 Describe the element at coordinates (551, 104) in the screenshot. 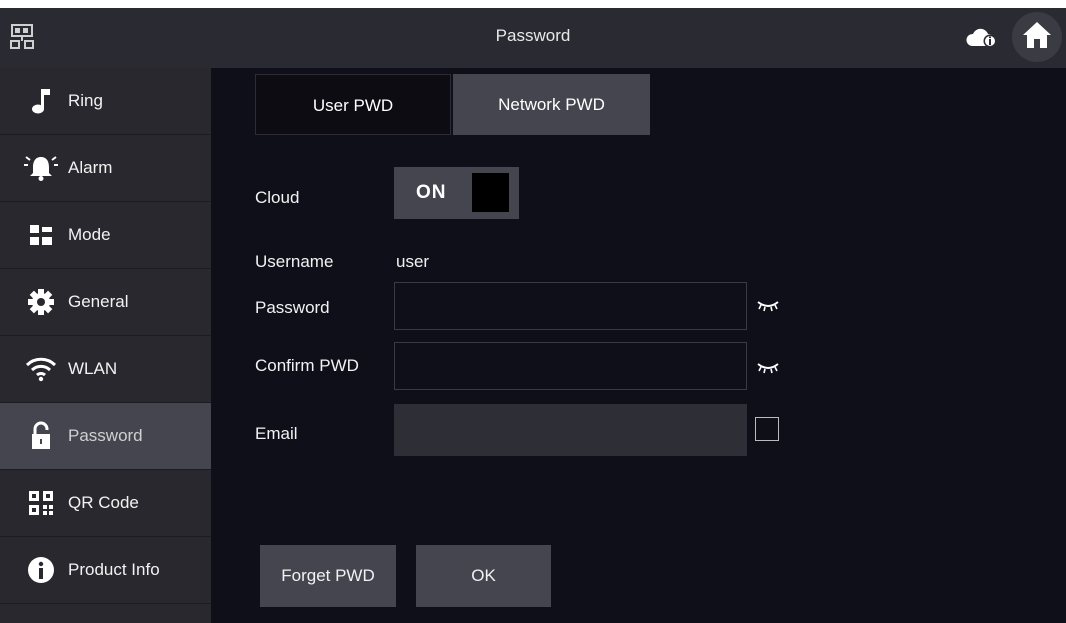

I see `tab-network-pwd: Network PWD` at that location.